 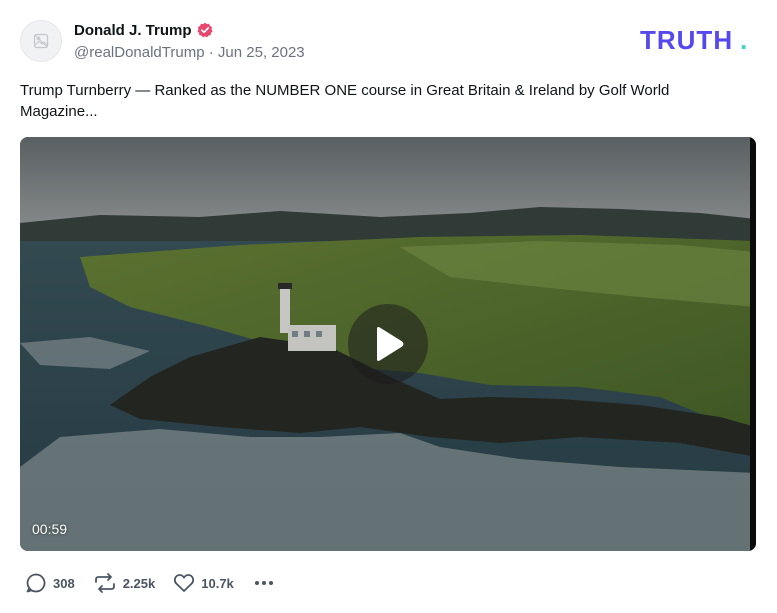 I want to click on like-count: 10.7k, so click(x=217, y=583).